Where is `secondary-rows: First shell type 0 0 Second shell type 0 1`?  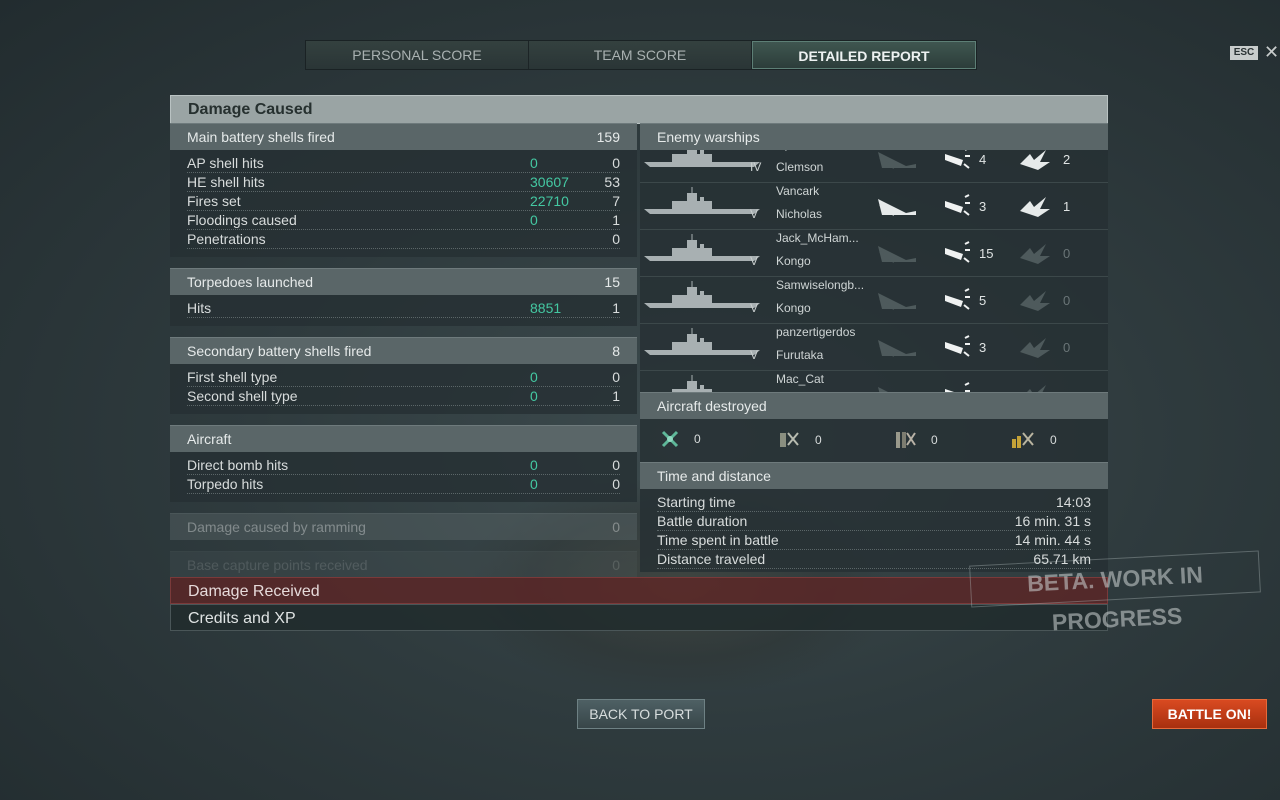
secondary-rows: First shell type 0 0 Second shell type 0 1 is located at coordinates (403, 389).